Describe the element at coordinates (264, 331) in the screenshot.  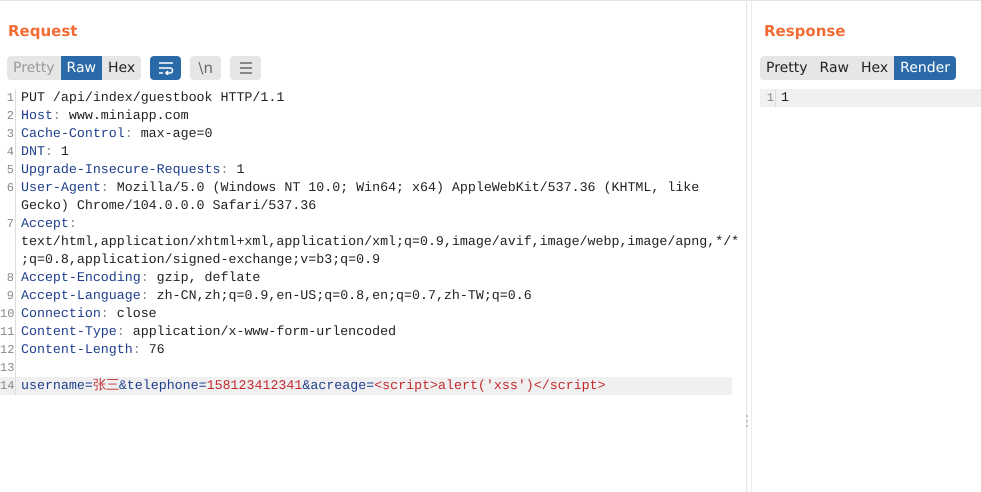
I see `code-text: application/x-www-form-urlencoded` at that location.